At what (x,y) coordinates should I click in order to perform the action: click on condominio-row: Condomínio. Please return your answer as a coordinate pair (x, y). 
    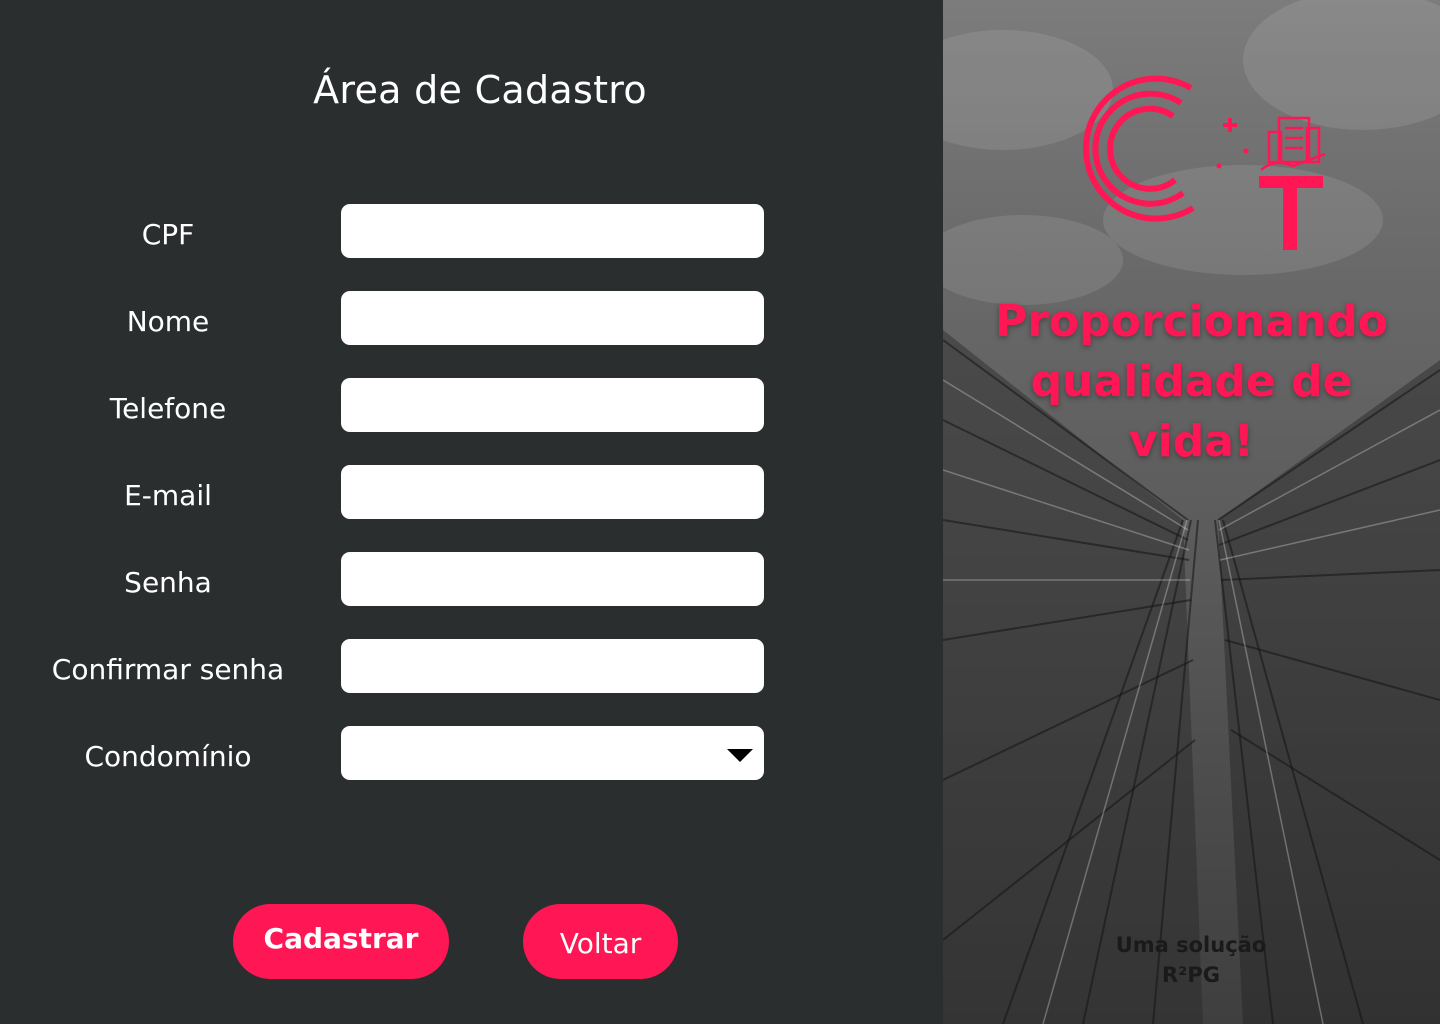
    Looking at the image, I should click on (471, 753).